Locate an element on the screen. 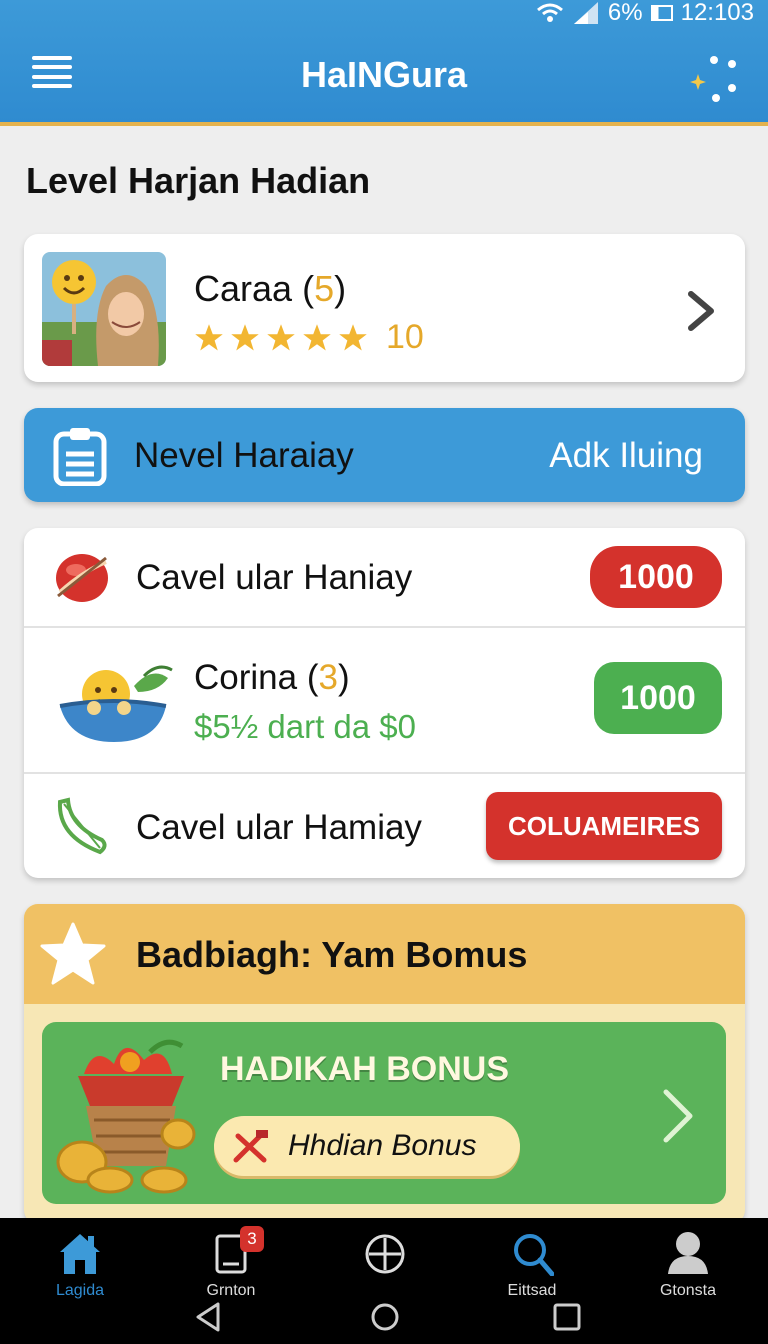  nav-item-label: Gtonsta is located at coordinates (688, 1290).